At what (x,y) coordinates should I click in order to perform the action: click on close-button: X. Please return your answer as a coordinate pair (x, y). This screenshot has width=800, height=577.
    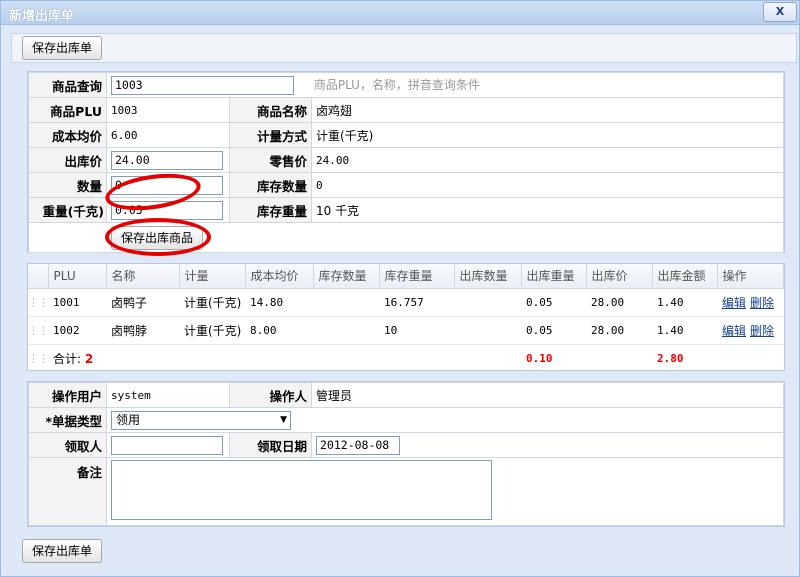
    Looking at the image, I should click on (780, 12).